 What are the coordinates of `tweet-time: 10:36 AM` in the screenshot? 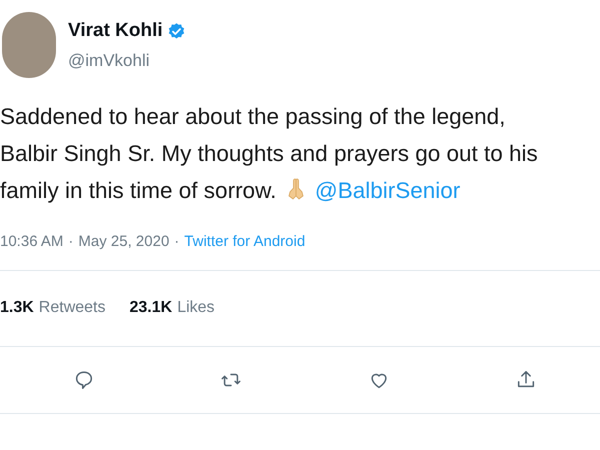 It's located at (32, 242).